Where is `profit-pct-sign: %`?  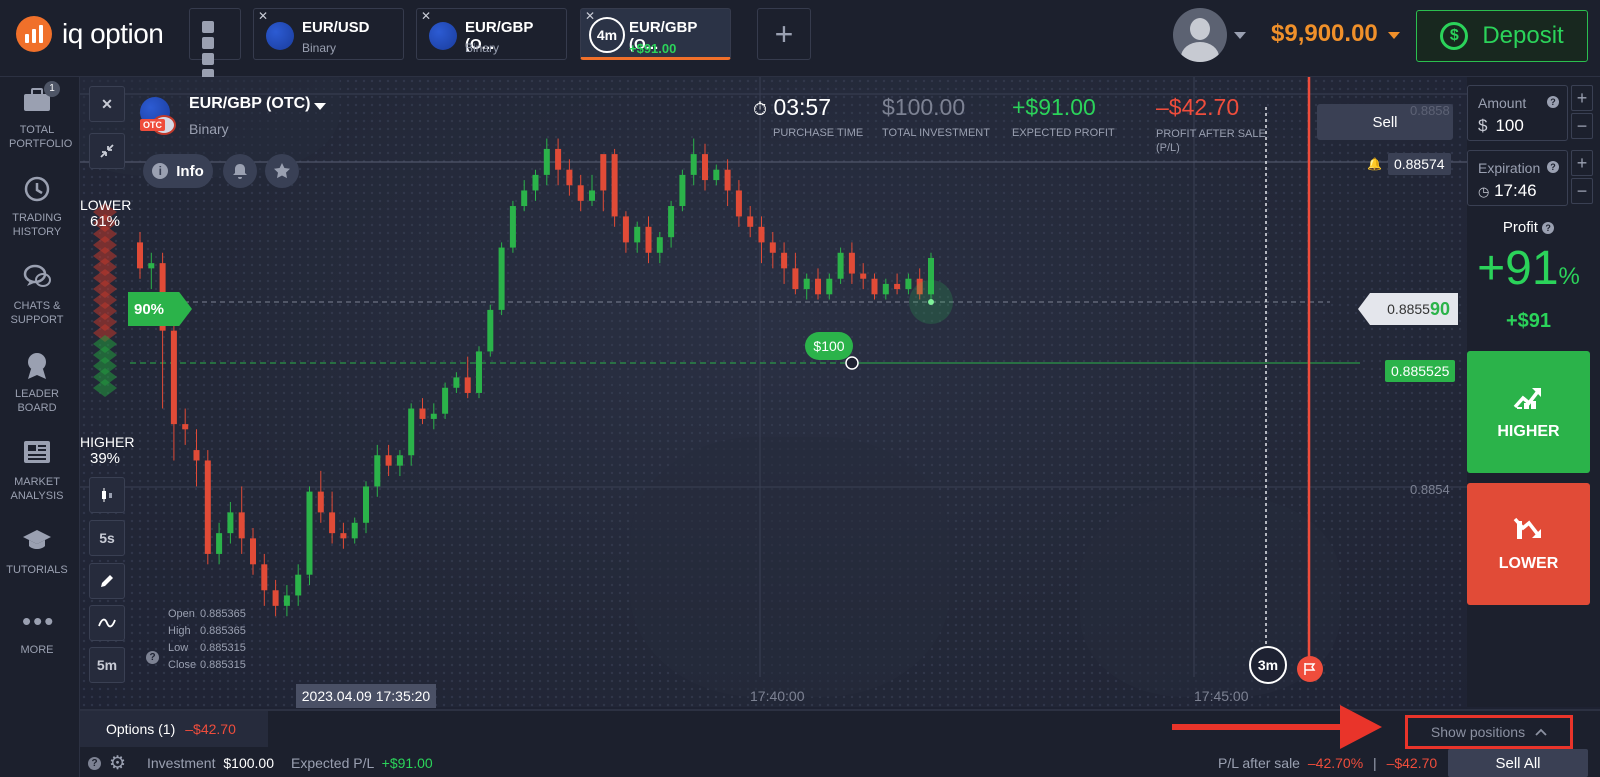 profit-pct-sign: % is located at coordinates (1569, 276).